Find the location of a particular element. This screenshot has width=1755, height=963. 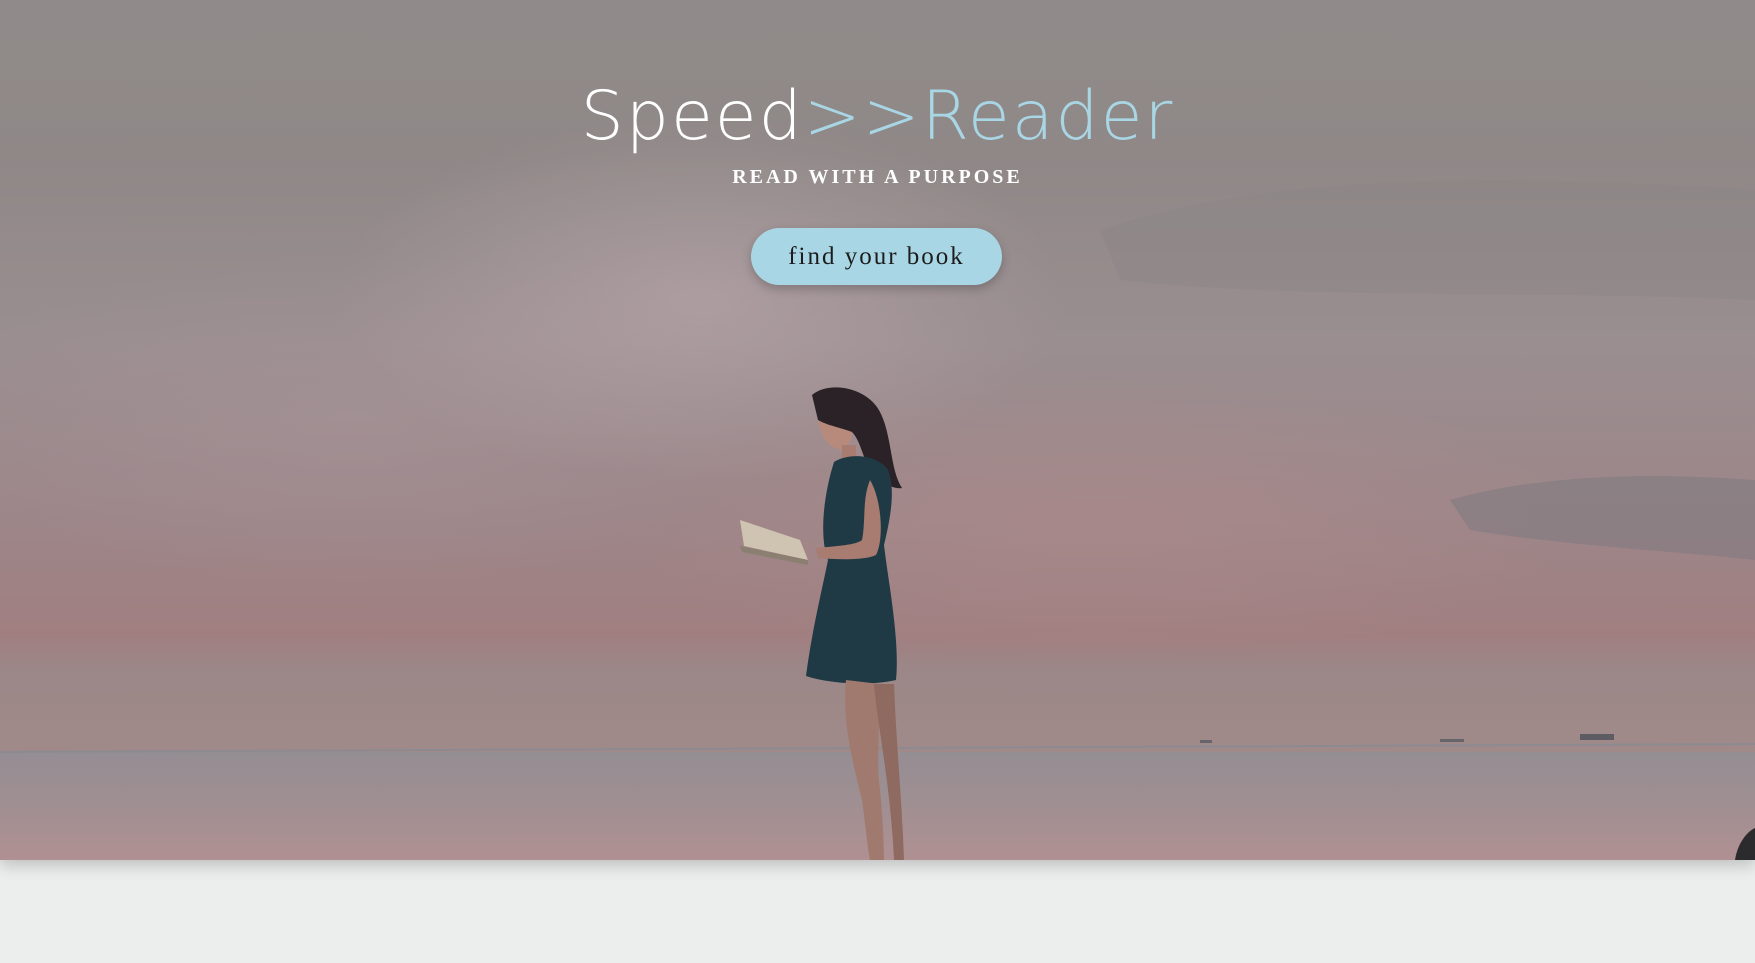

find-your-book-button: find your book is located at coordinates (876, 256).